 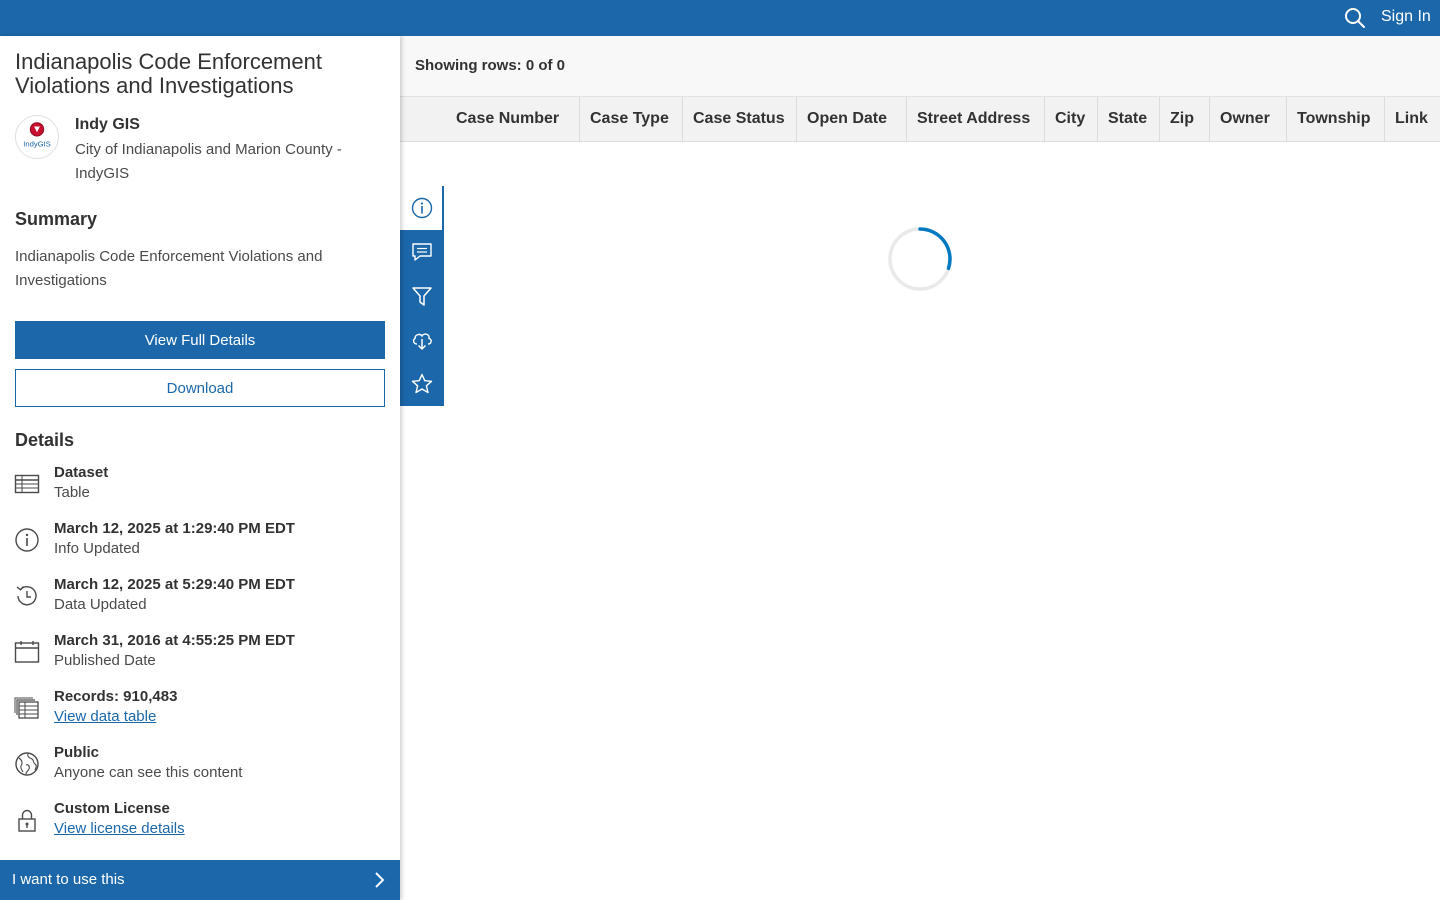 What do you see at coordinates (490, 65) in the screenshot?
I see `rows-count: Showing rows: 0 of 0` at bounding box center [490, 65].